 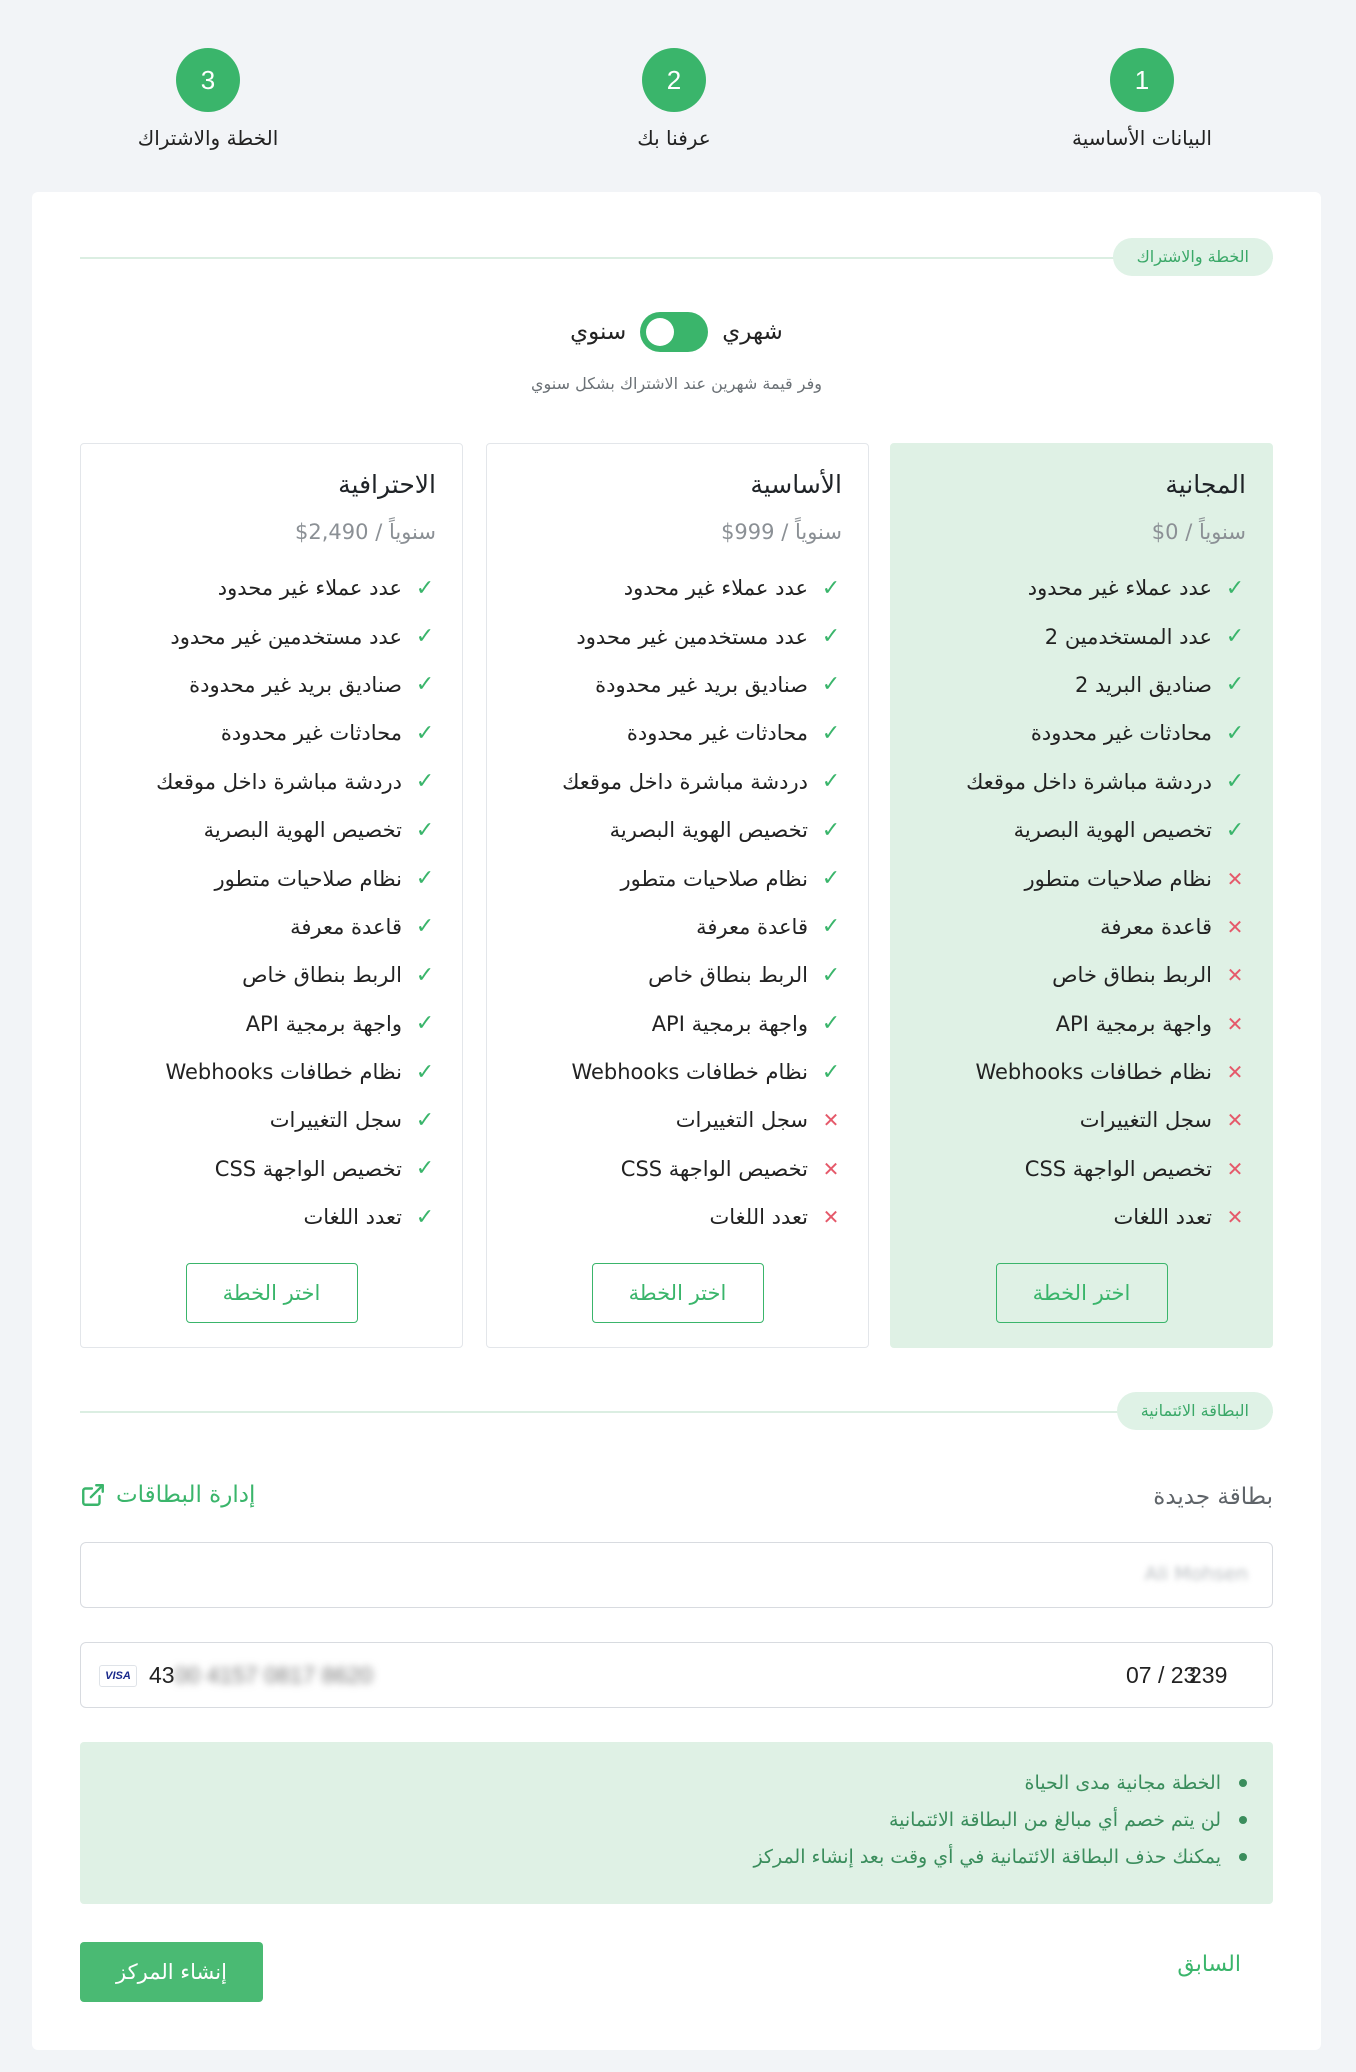 I want to click on divider, so click(x=676, y=1412).